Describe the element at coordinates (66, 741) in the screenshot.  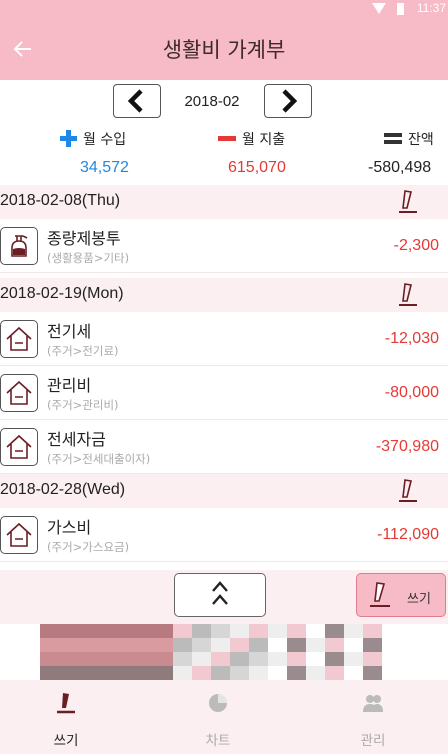
I see `tab-label: 쓰기` at that location.